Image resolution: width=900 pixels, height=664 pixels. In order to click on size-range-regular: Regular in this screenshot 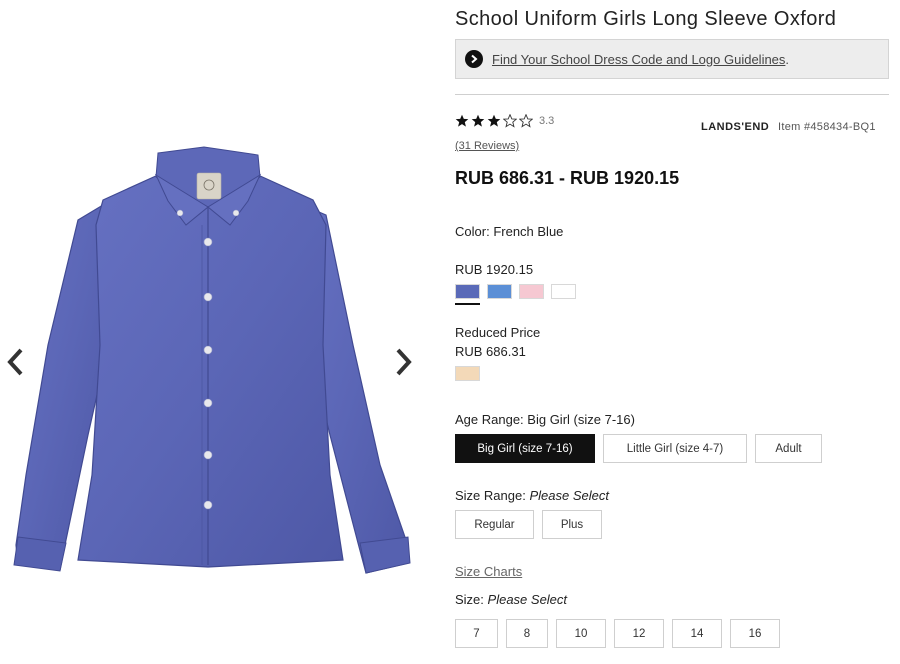, I will do `click(494, 524)`.